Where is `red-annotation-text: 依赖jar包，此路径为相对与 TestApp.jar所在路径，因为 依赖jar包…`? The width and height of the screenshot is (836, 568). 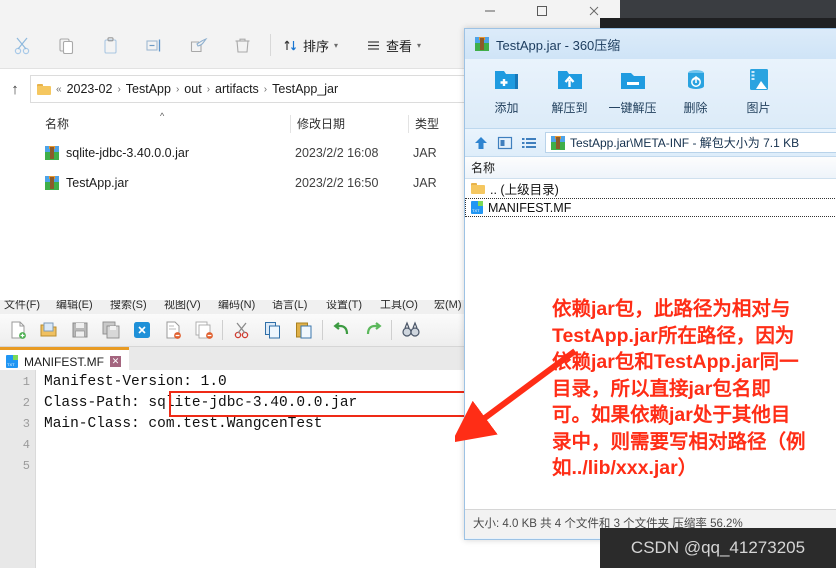 red-annotation-text: 依赖jar包，此路径为相对与 TestApp.jar所在路径，因为 依赖jar包… is located at coordinates (694, 389).